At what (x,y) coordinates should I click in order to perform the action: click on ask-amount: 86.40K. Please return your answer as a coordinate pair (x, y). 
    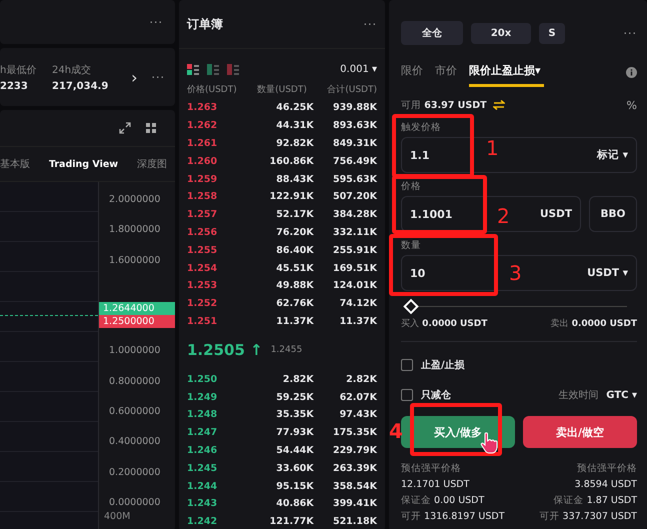
    Looking at the image, I should click on (294, 250).